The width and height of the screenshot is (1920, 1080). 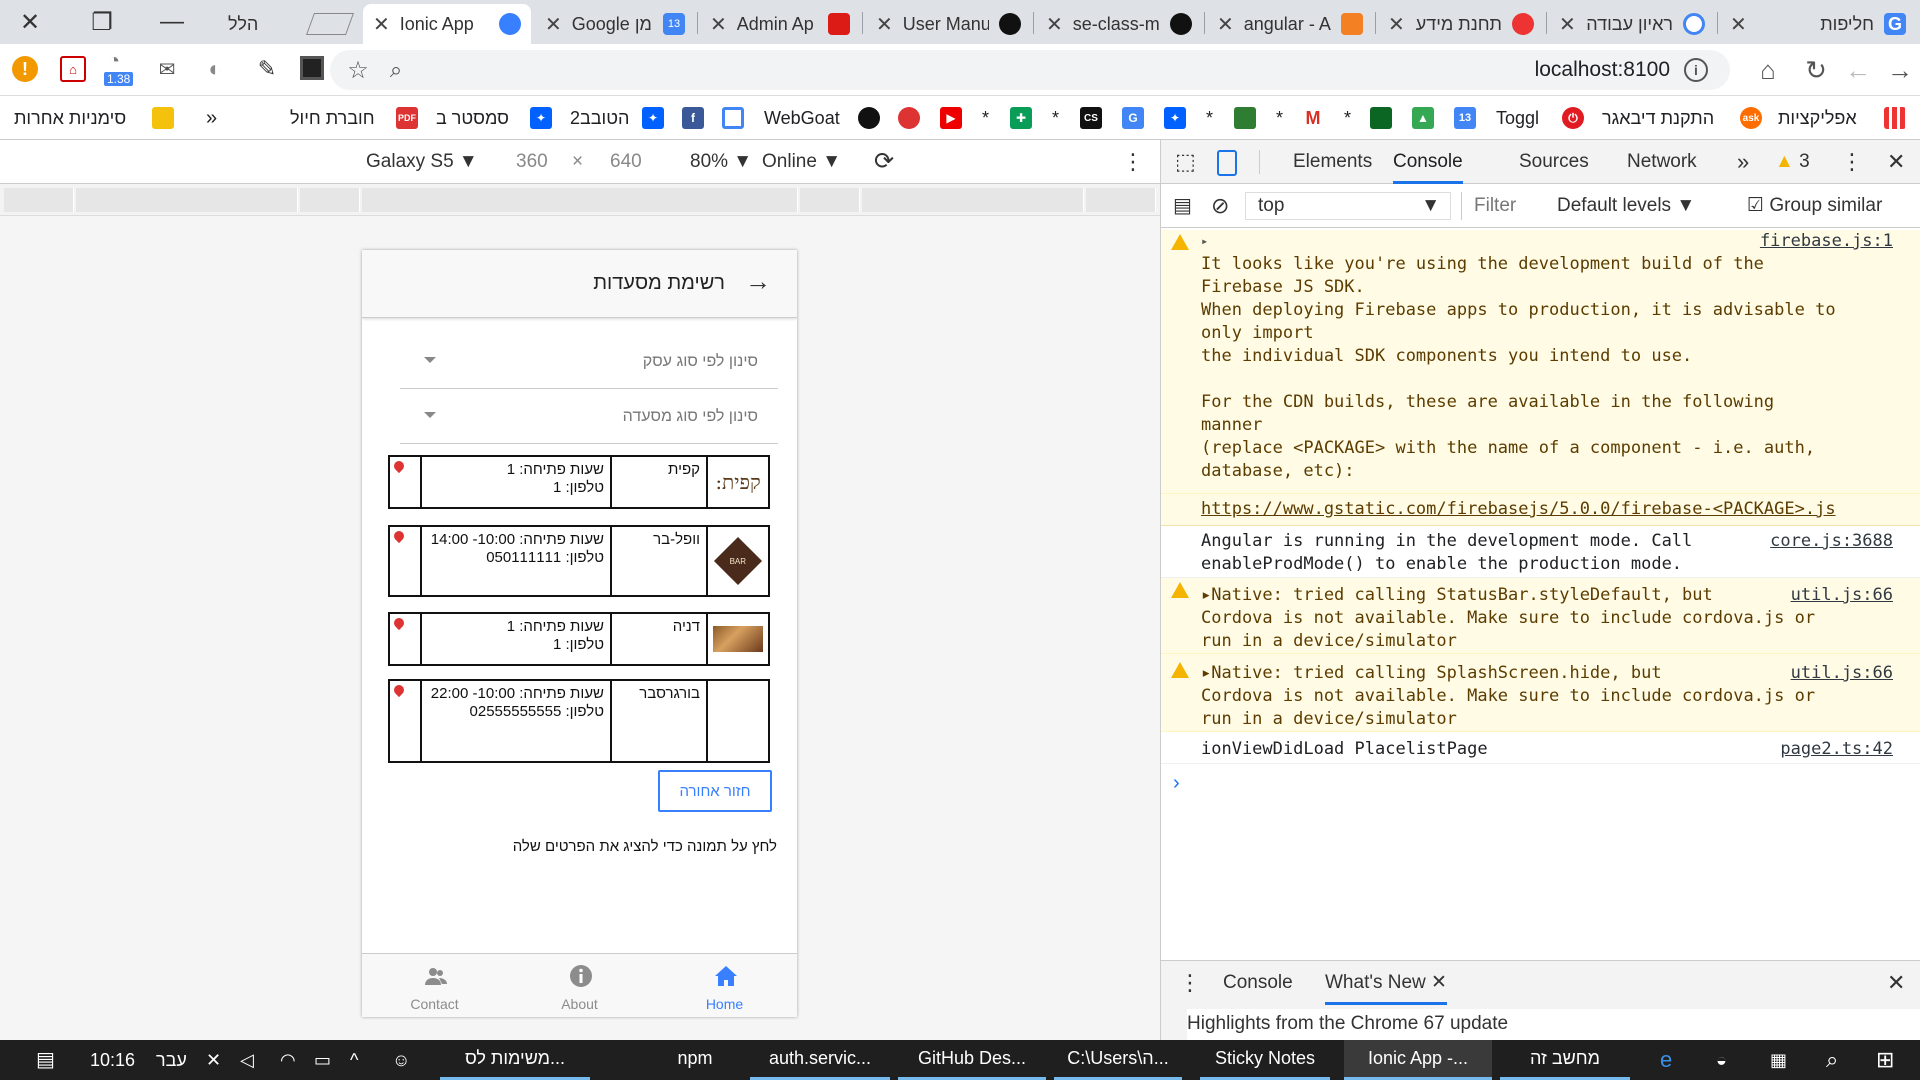 I want to click on tray-overflow-icon: ^, so click(x=354, y=1060).